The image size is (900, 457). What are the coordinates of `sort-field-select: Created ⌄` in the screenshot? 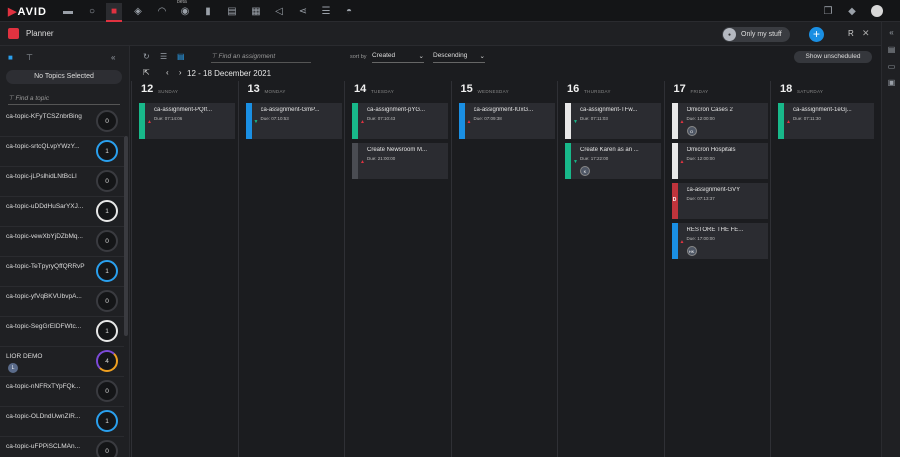 It's located at (398, 57).